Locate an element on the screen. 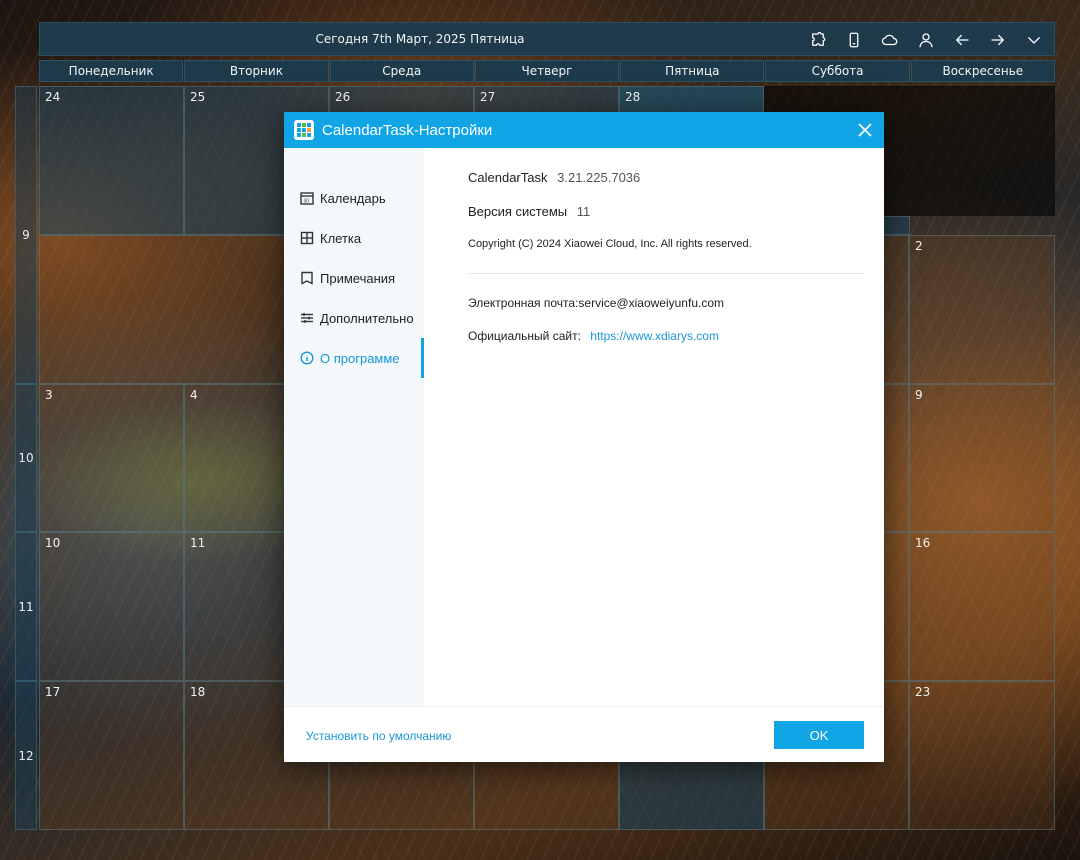  chevron-down-icon is located at coordinates (1034, 40).